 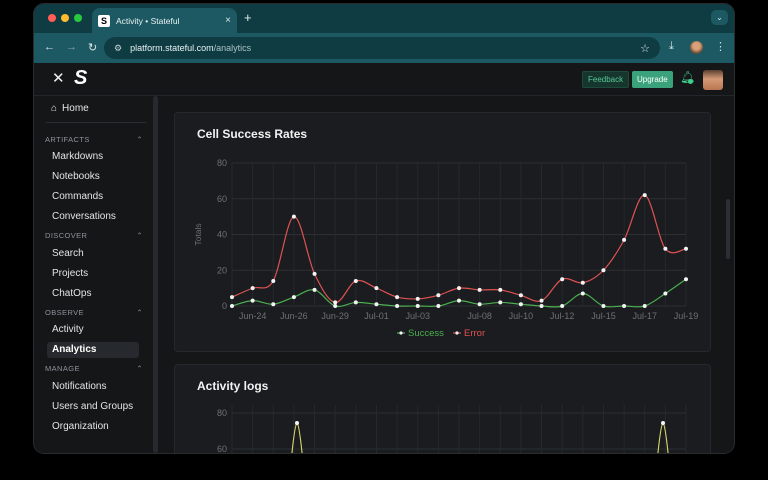 What do you see at coordinates (164, 20) in the screenshot?
I see `browser-tab-active: S Activity • Stateful ×` at bounding box center [164, 20].